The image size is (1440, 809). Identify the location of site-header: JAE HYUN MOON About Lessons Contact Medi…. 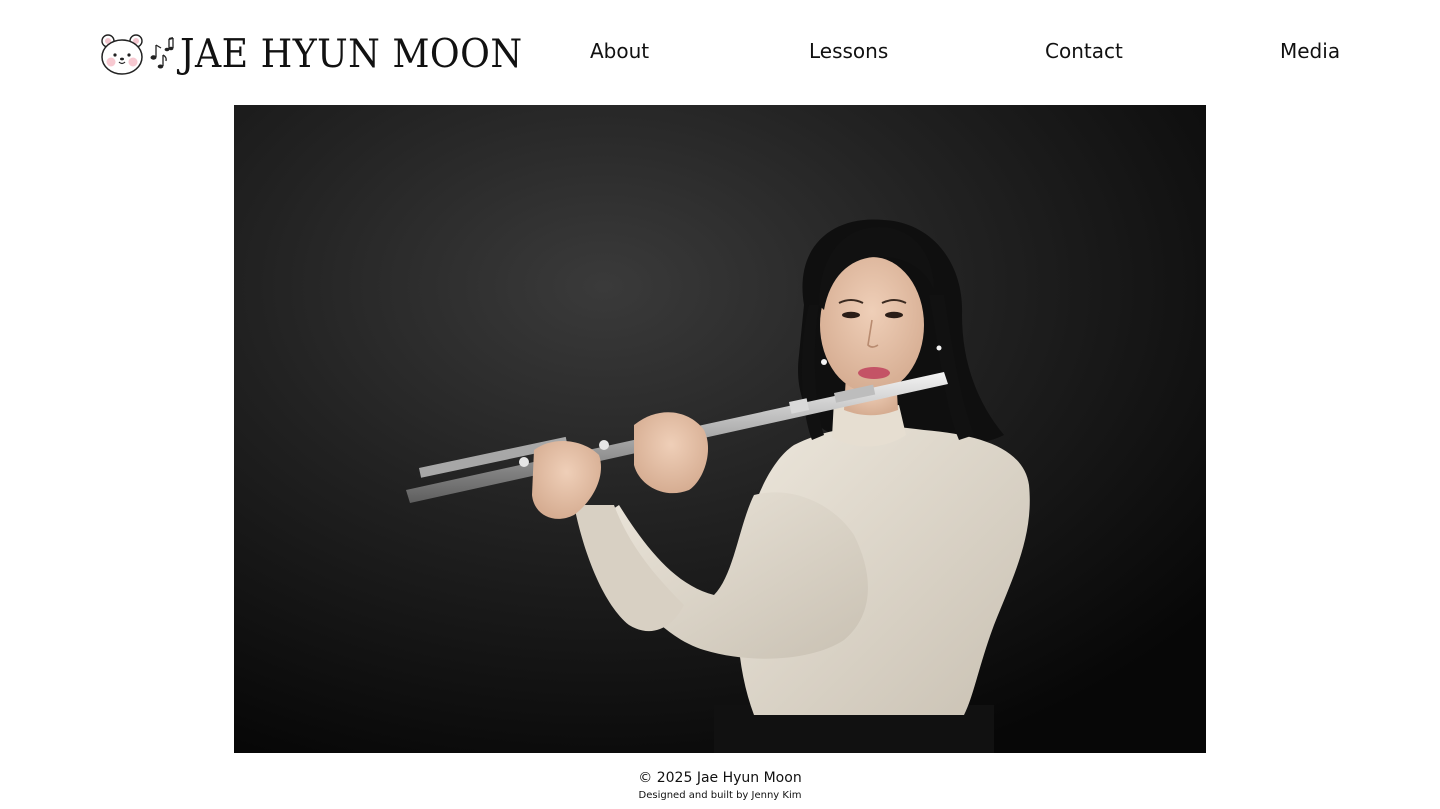
(720, 50).